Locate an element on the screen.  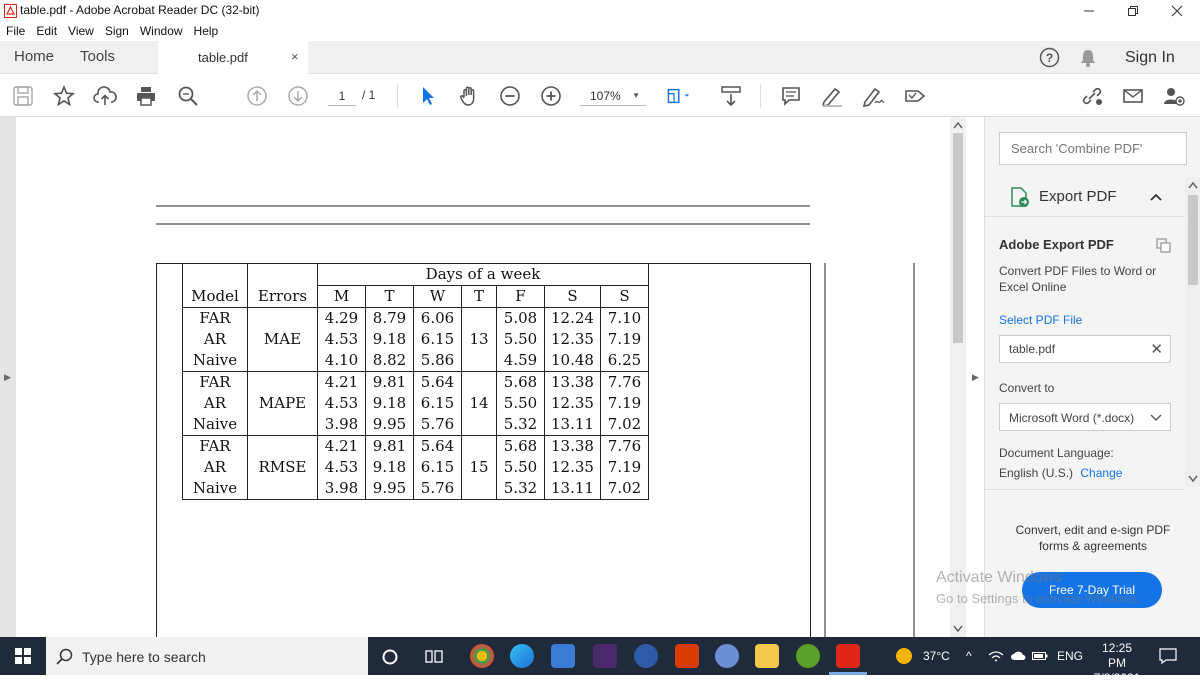
menu-file: File is located at coordinates (15, 31).